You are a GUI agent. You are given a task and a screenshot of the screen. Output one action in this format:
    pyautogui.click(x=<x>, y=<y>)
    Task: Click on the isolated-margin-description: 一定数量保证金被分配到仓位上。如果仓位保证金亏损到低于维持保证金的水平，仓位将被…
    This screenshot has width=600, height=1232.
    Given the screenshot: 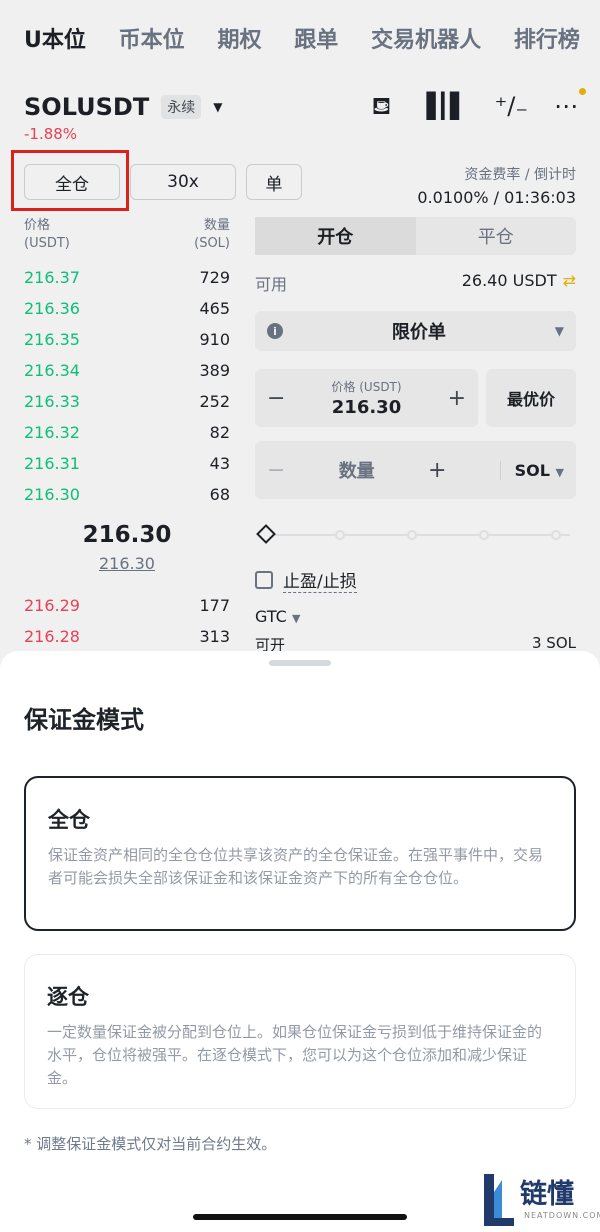 What is the action you would take?
    pyautogui.click(x=295, y=1055)
    